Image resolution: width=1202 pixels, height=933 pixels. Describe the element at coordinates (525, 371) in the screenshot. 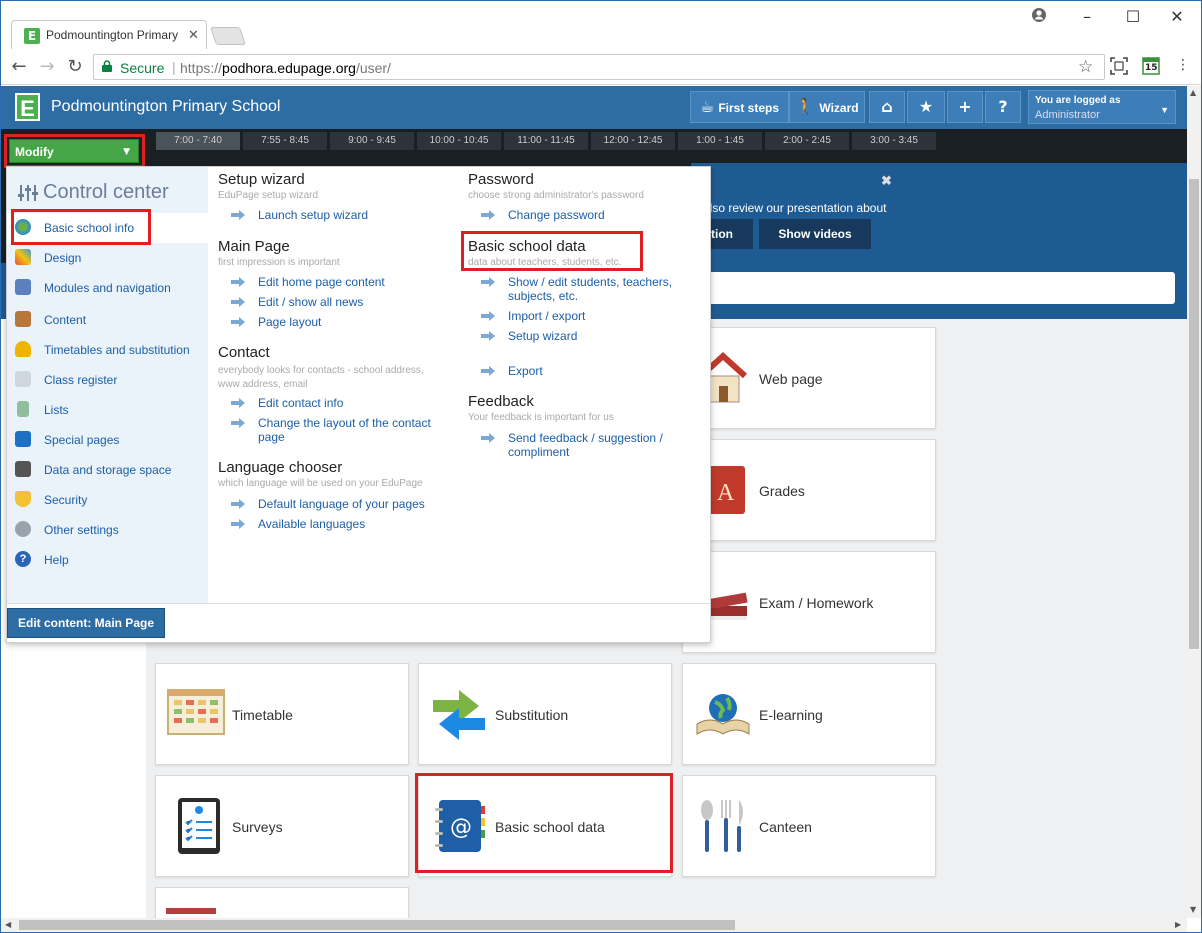

I see `link-export: Export` at that location.